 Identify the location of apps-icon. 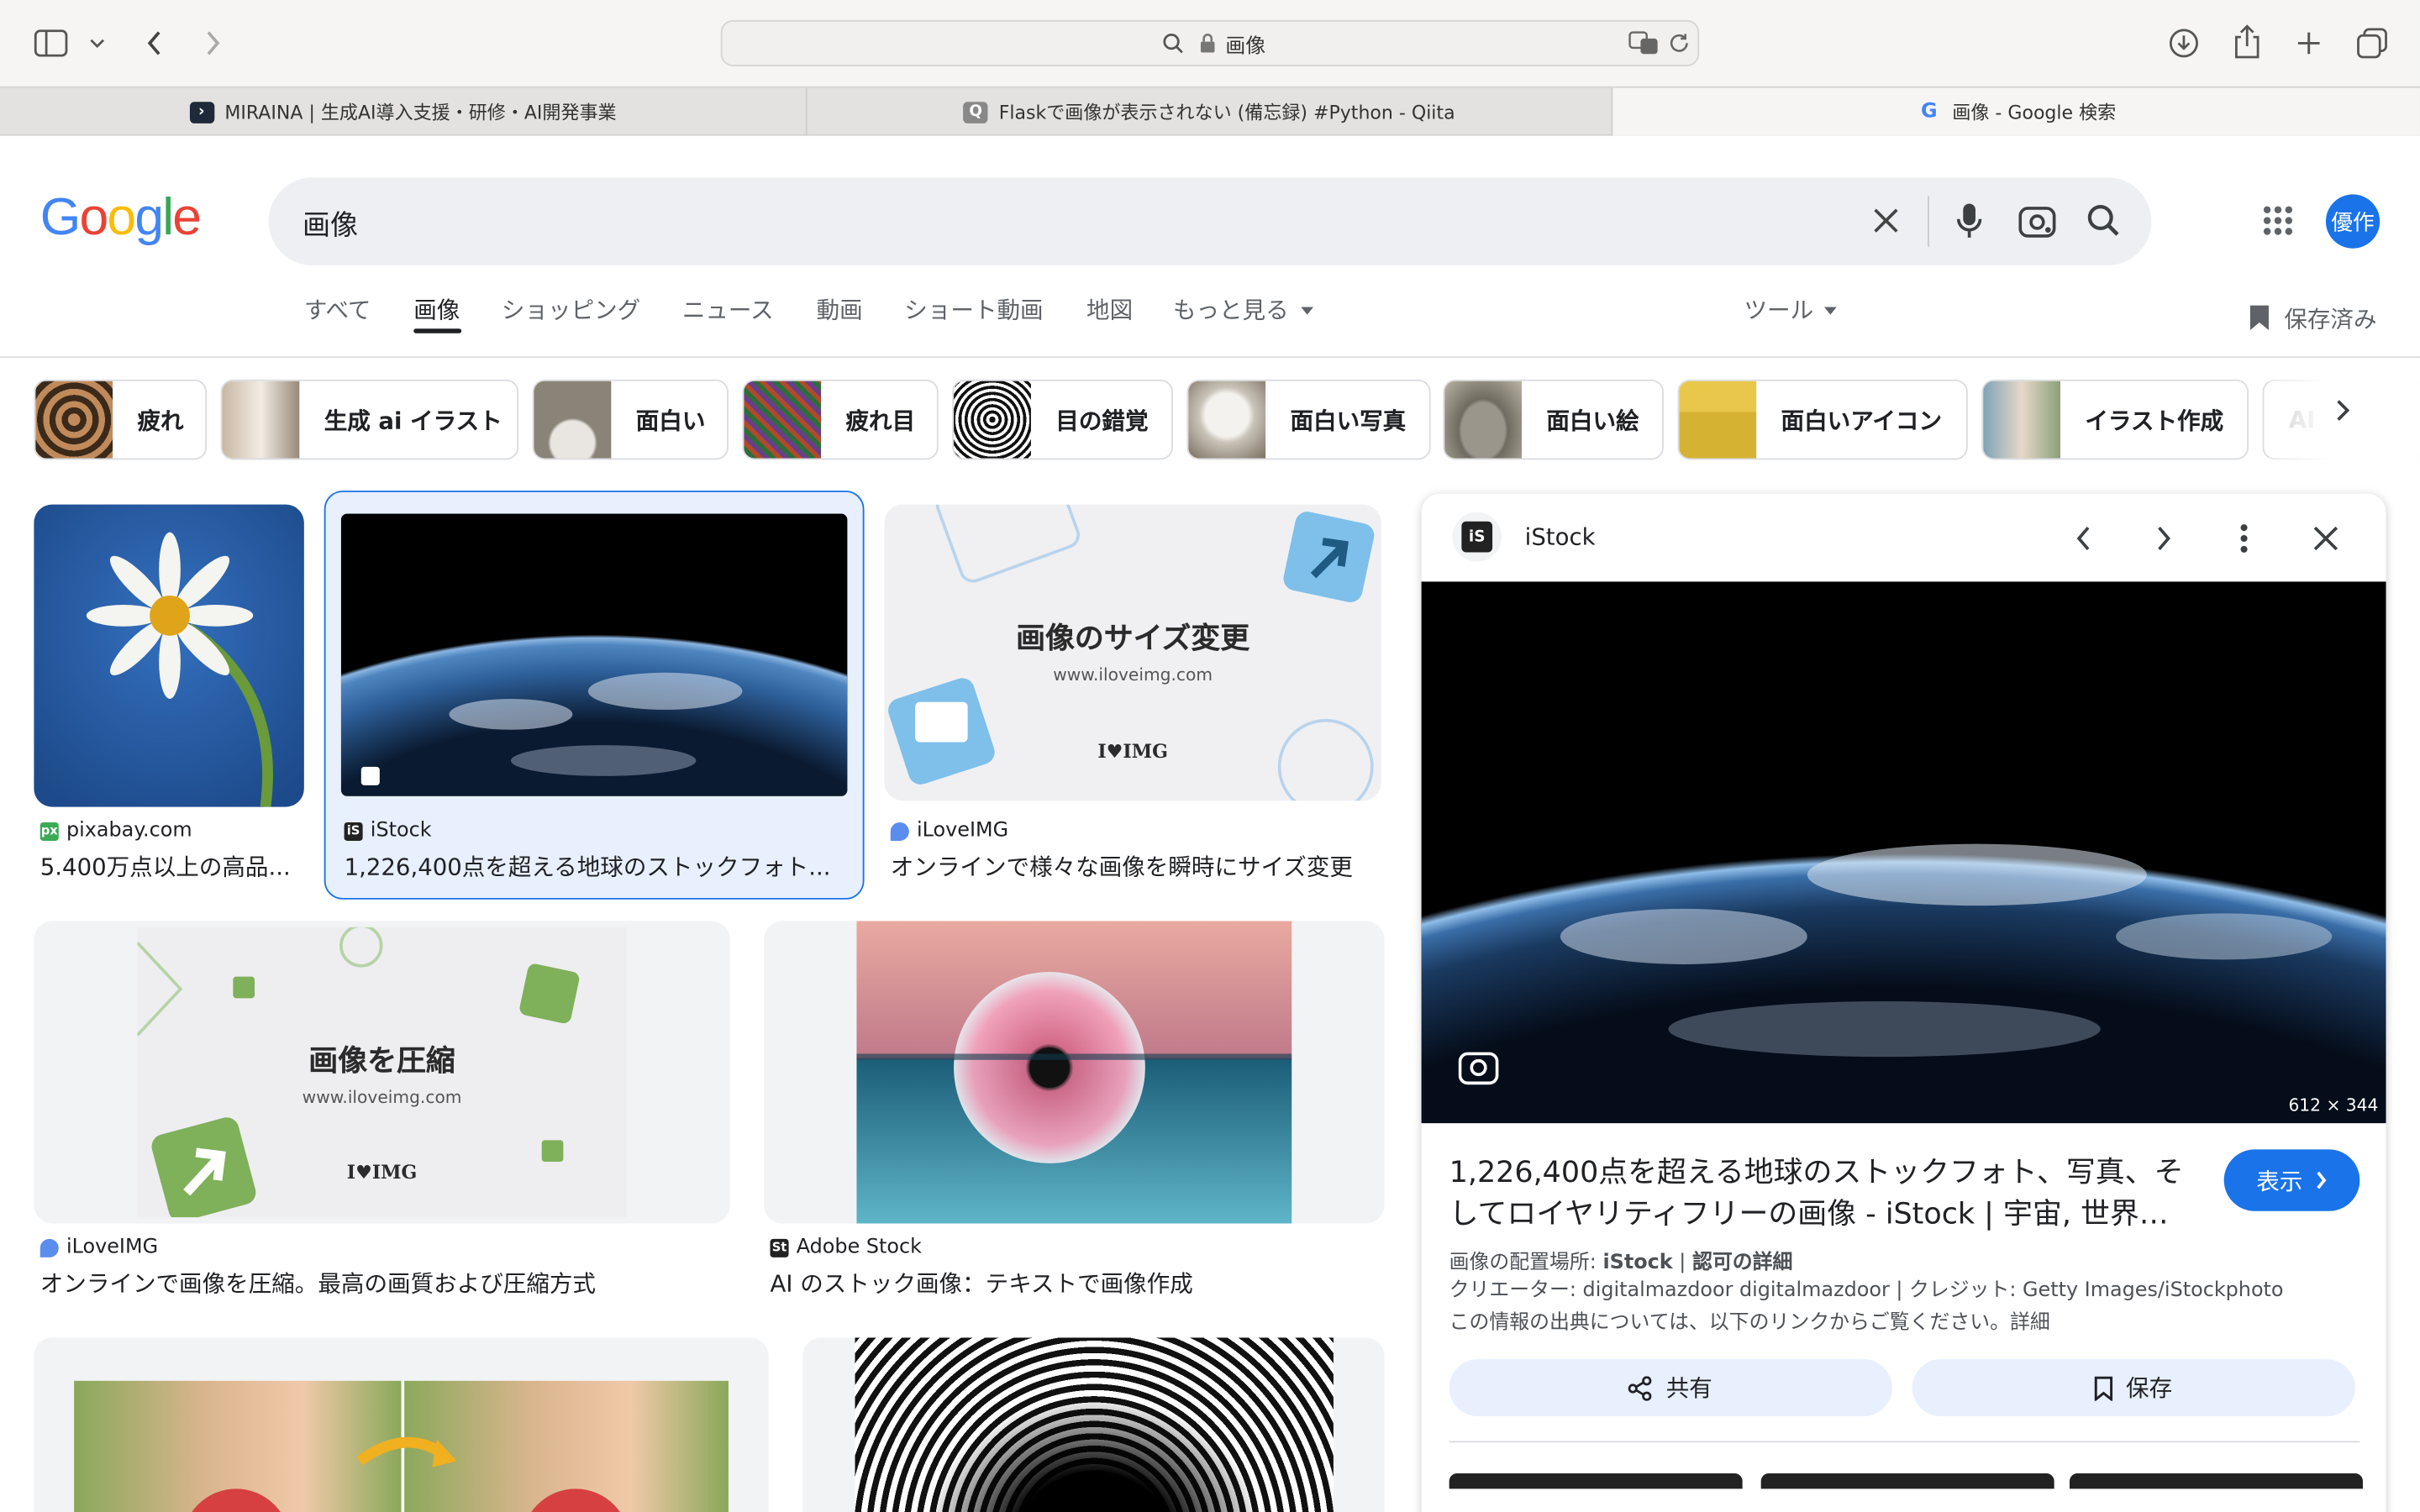
(2278, 220).